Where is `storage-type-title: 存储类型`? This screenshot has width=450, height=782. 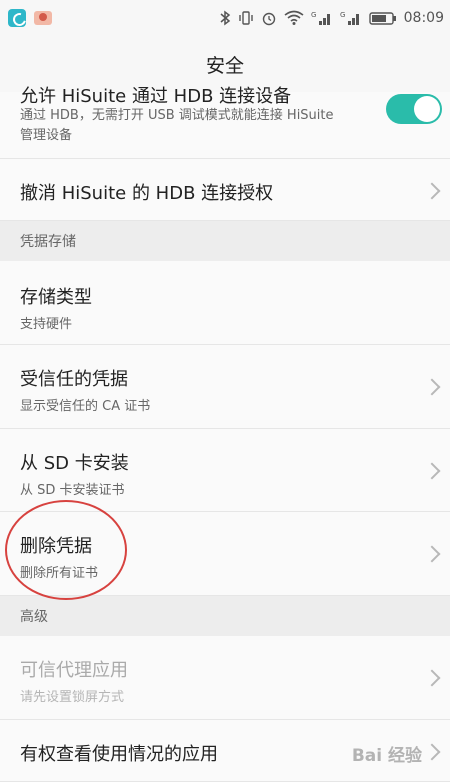 storage-type-title: 存储类型 is located at coordinates (56, 297).